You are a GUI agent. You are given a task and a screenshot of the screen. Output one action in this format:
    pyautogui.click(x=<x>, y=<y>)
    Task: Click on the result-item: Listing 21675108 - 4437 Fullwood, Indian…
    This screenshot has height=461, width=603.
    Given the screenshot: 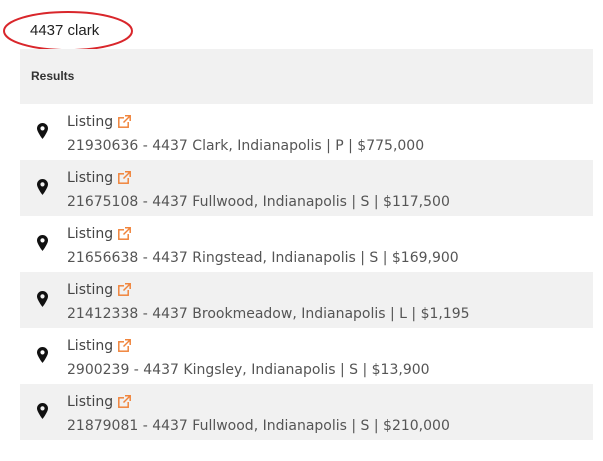 What is the action you would take?
    pyautogui.click(x=306, y=188)
    